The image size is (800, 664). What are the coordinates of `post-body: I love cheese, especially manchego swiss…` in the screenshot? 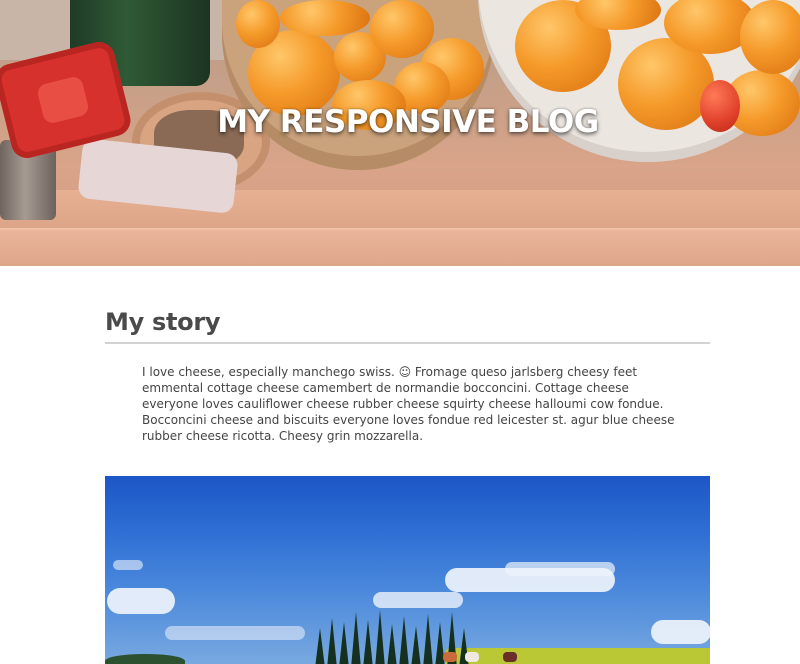 It's located at (408, 404).